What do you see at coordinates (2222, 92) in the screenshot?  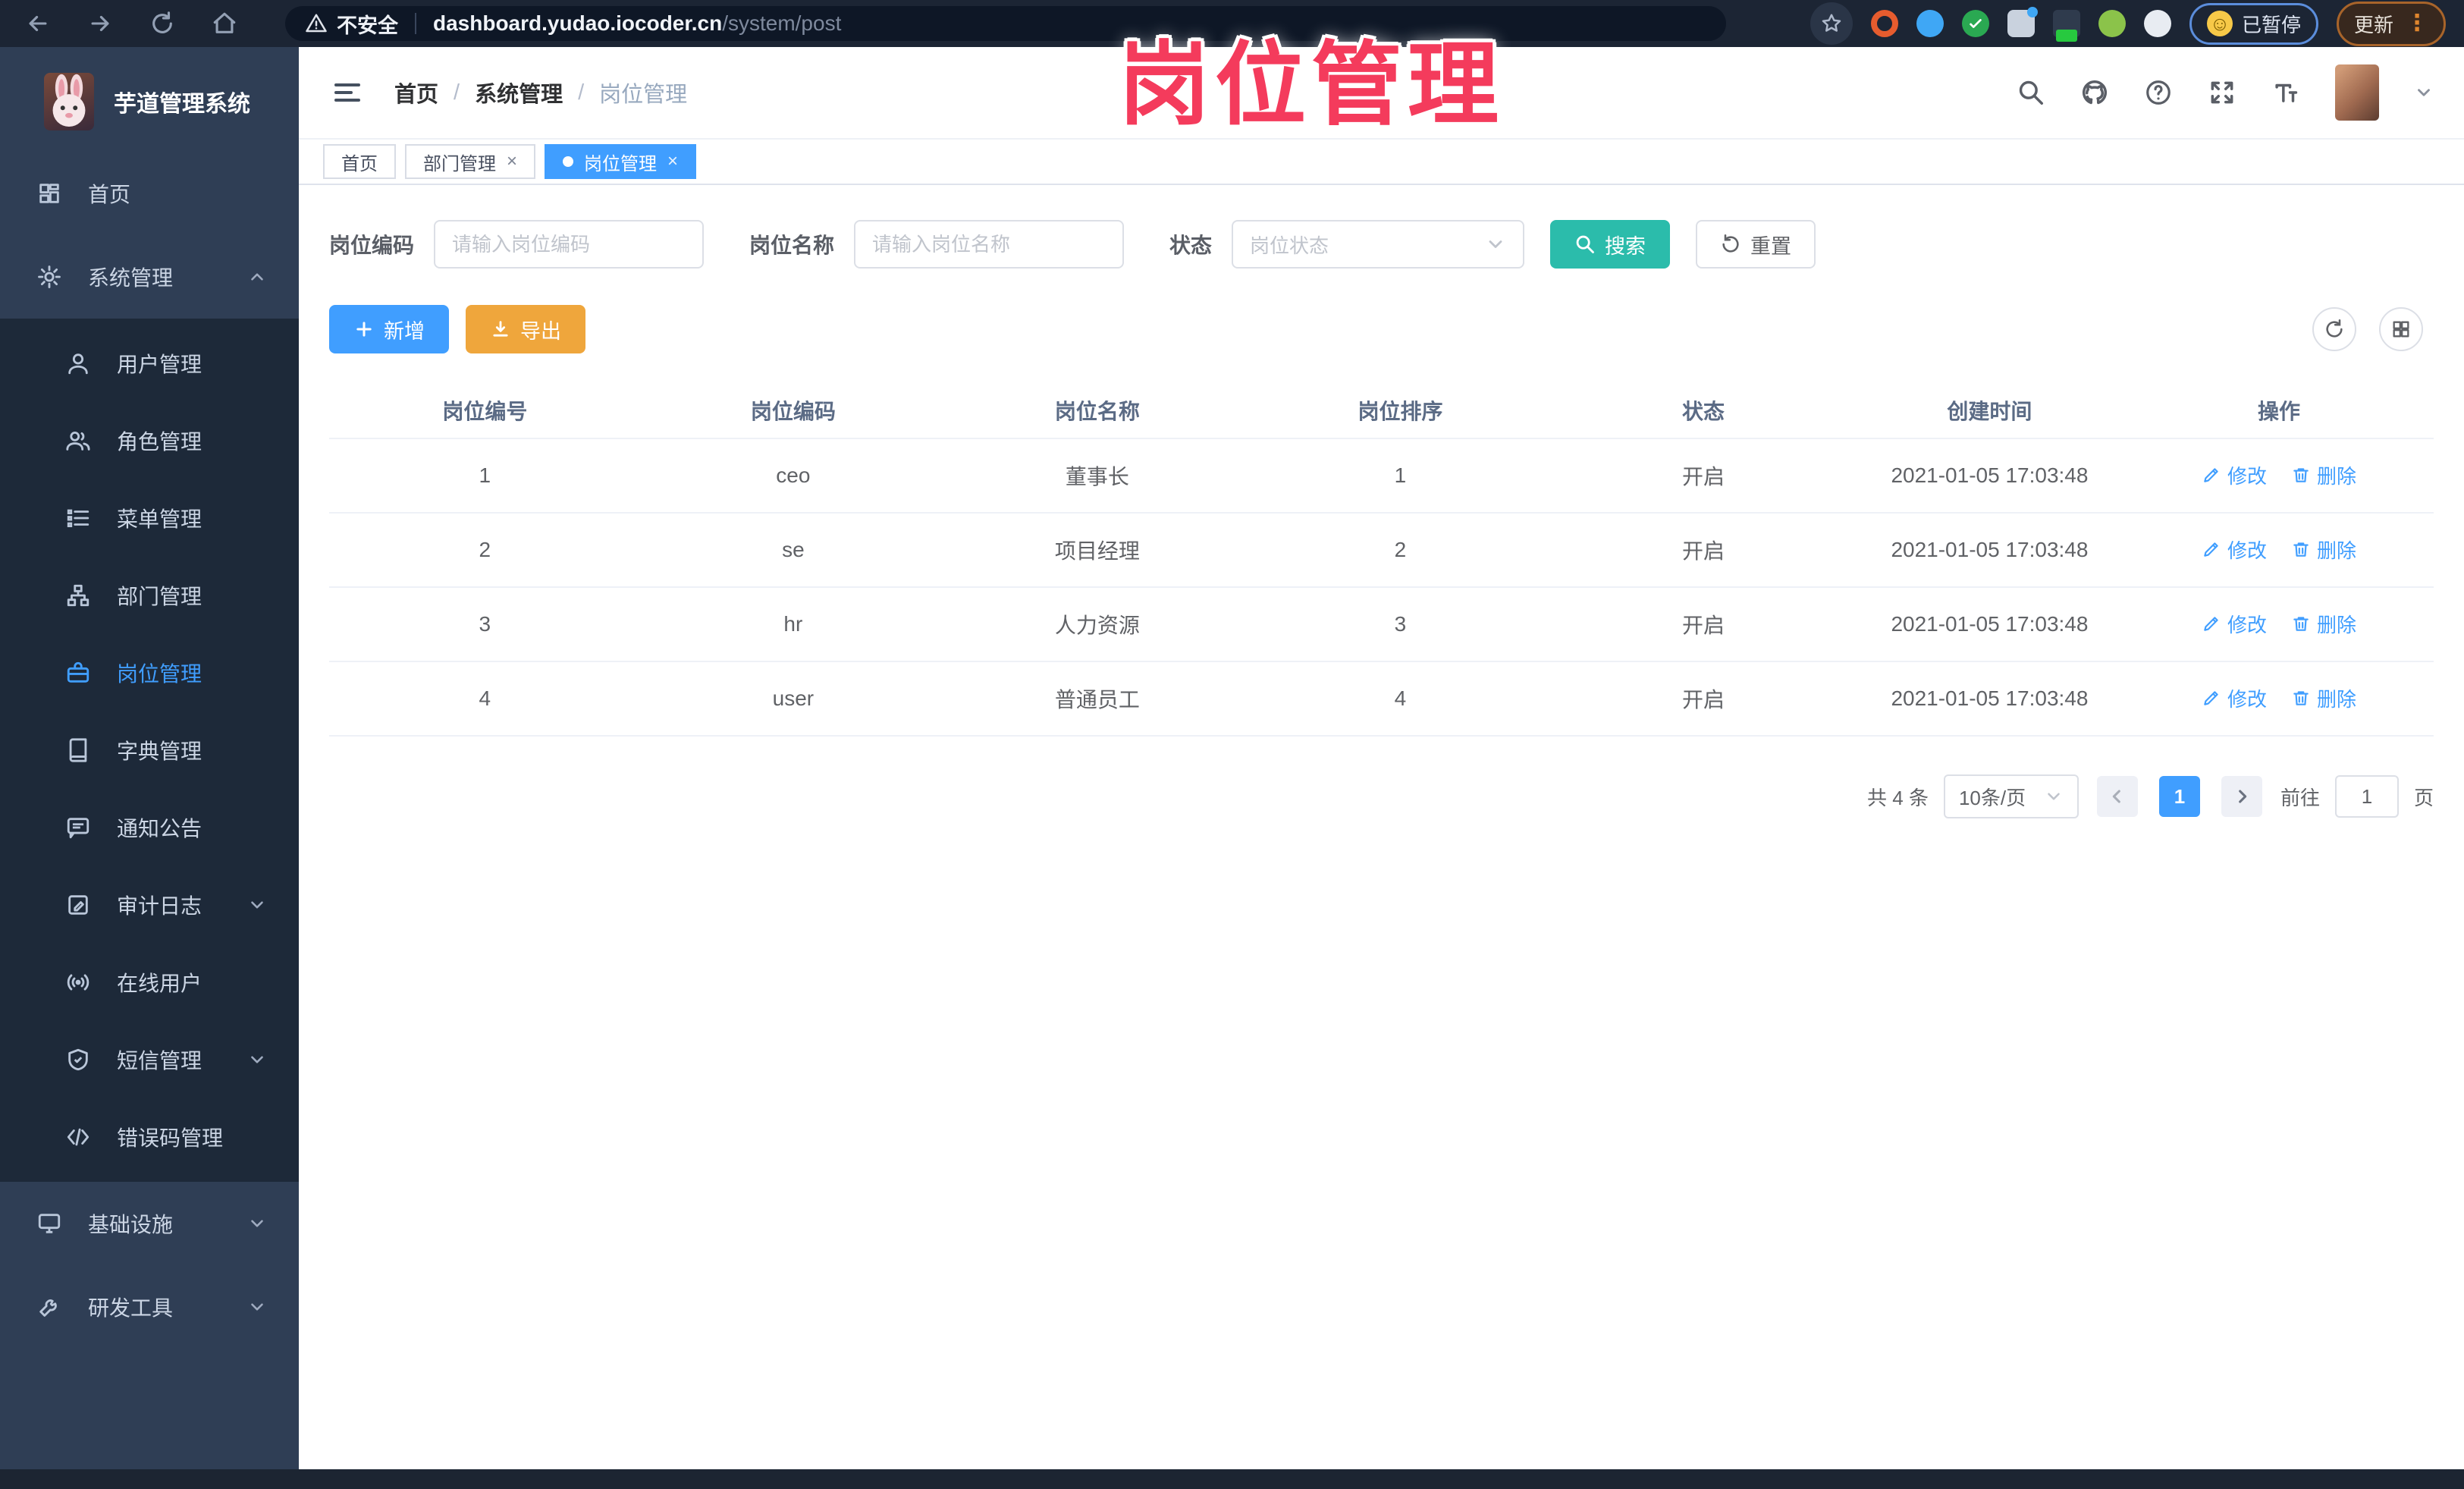 I see `fullscreen-icon` at bounding box center [2222, 92].